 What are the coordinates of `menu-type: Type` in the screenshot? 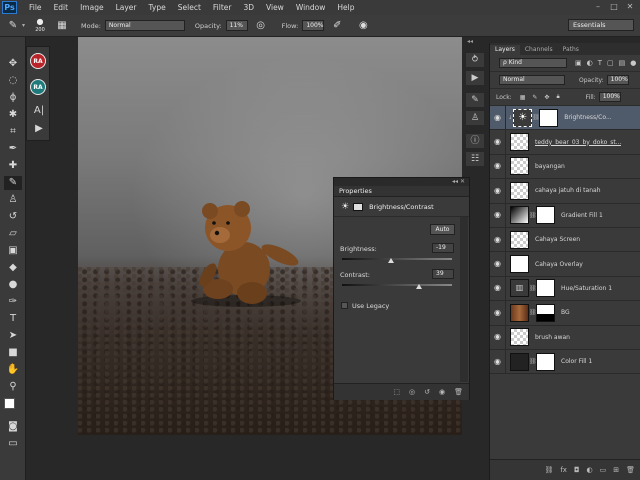 It's located at (157, 7).